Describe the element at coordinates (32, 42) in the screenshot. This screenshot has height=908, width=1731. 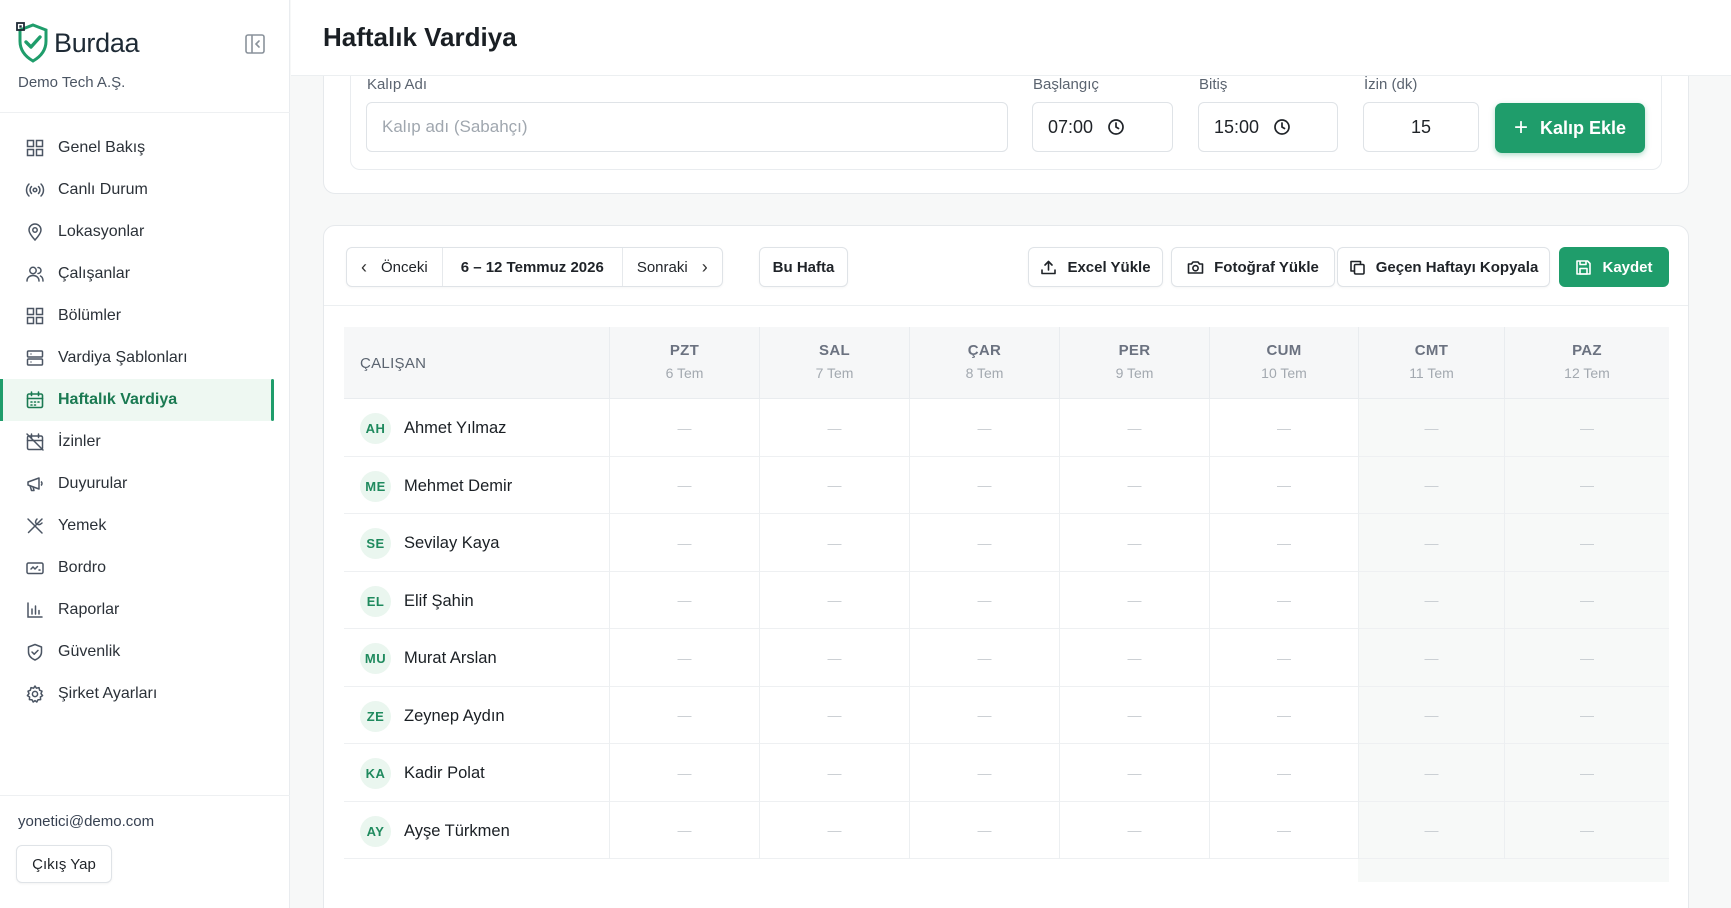
I see `logo-icon` at that location.